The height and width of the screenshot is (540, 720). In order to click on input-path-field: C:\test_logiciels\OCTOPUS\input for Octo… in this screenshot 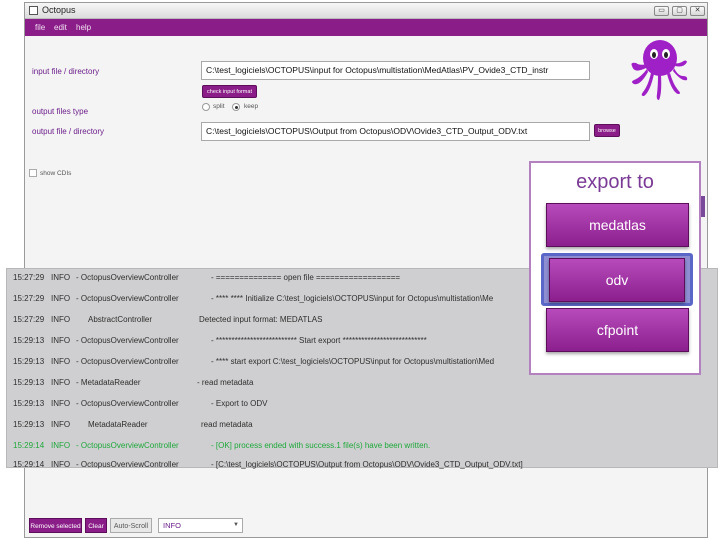, I will do `click(395, 70)`.